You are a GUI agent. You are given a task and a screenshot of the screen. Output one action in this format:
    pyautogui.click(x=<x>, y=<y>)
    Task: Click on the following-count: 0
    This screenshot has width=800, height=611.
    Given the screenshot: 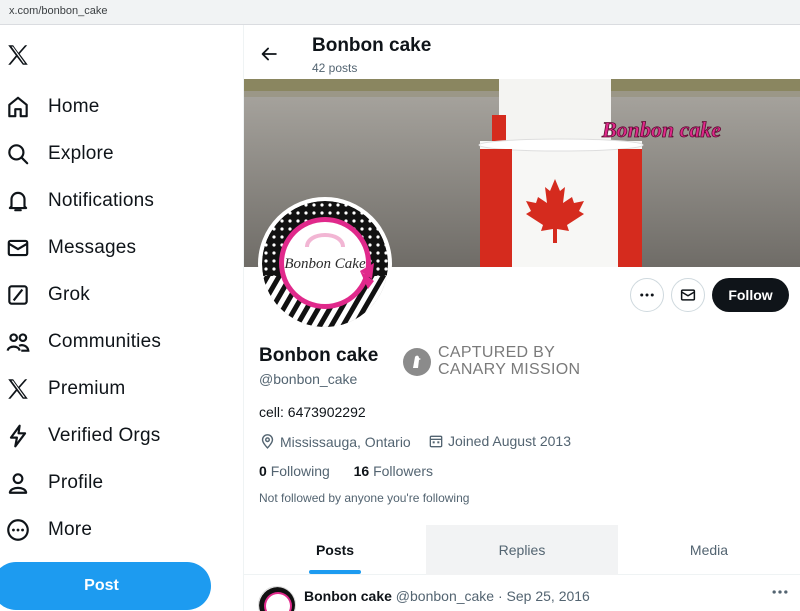 What is the action you would take?
    pyautogui.click(x=263, y=471)
    